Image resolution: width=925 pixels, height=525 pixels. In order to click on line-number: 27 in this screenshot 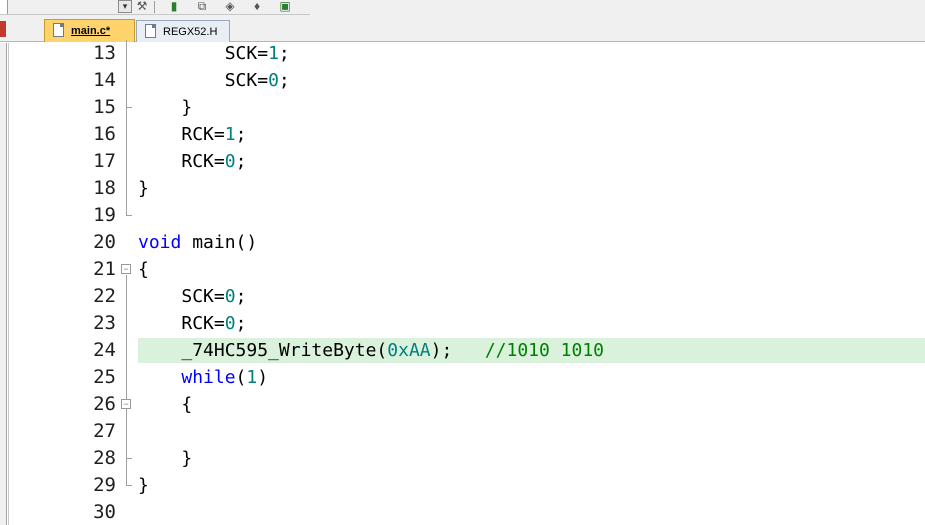, I will do `click(104, 431)`.